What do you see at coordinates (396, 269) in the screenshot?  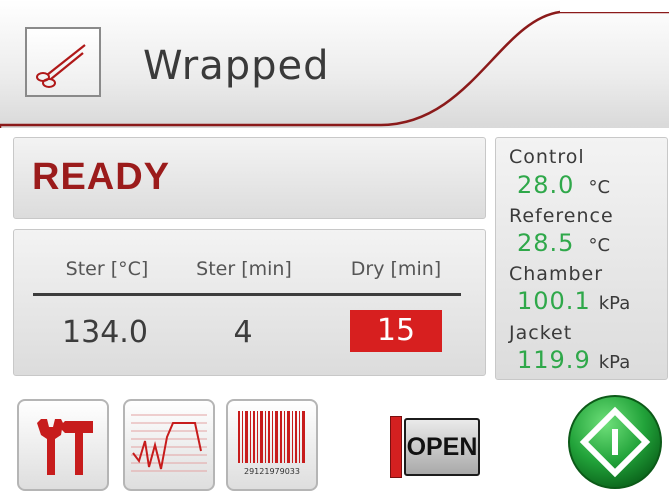 I see `dry-time-header: Dry [min]` at bounding box center [396, 269].